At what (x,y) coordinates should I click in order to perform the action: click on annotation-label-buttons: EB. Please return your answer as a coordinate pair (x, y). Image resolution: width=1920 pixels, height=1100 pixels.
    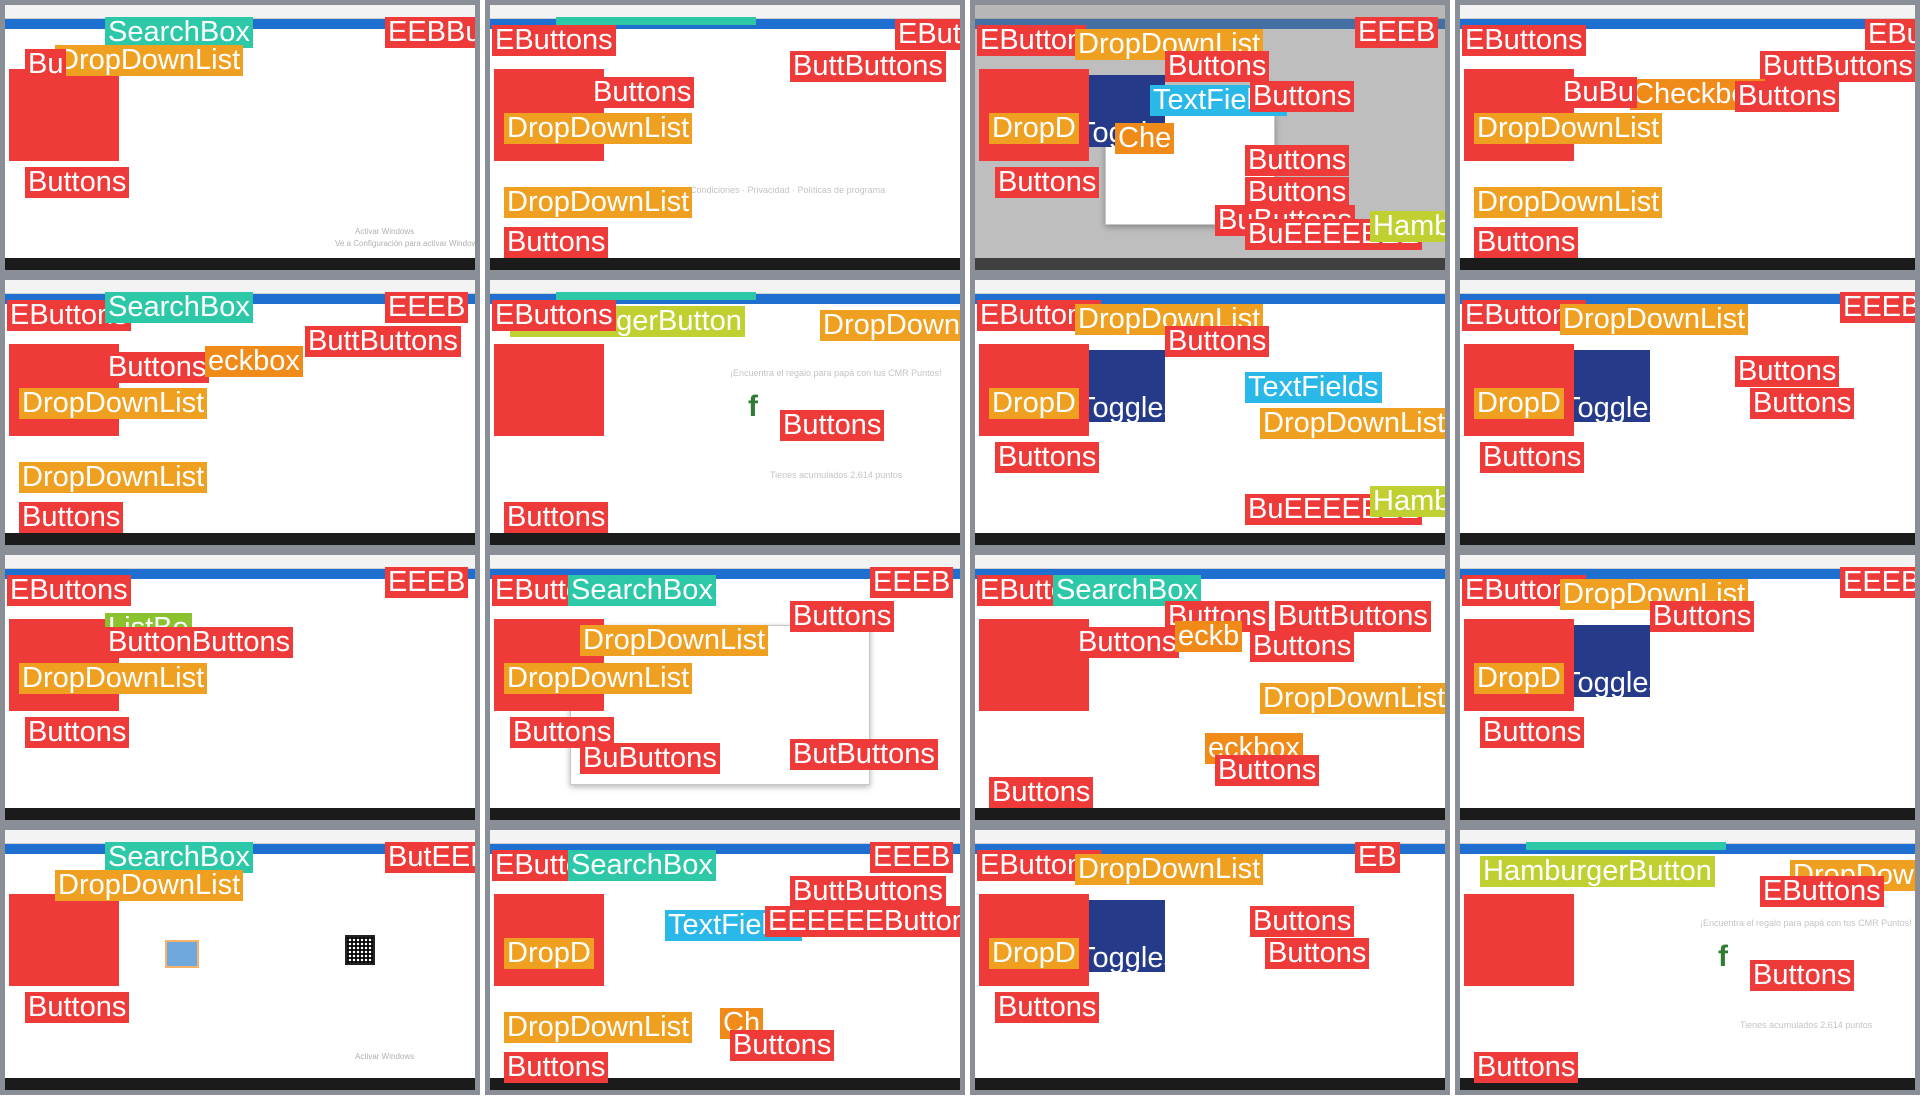
    Looking at the image, I should click on (1377, 857).